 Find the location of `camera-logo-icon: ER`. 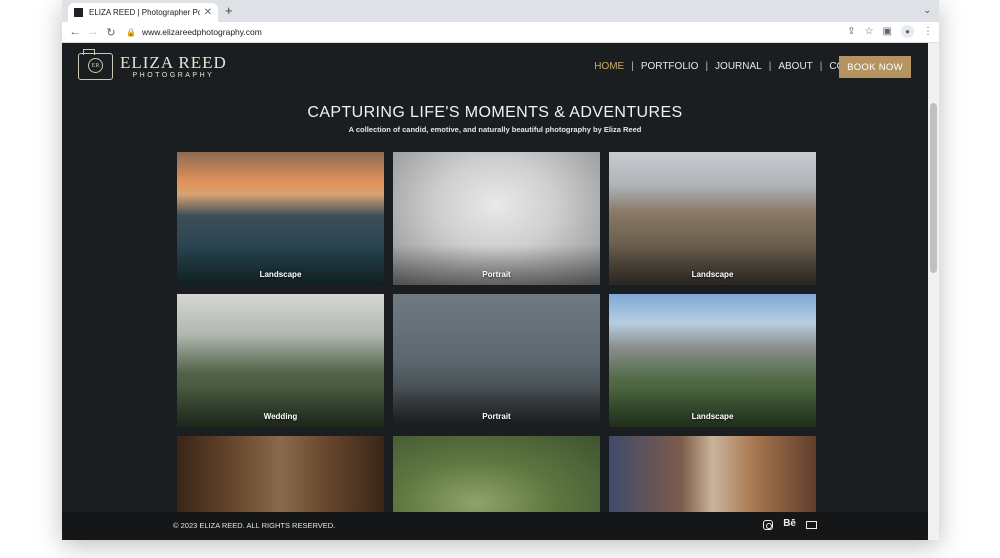

camera-logo-icon: ER is located at coordinates (95, 64).